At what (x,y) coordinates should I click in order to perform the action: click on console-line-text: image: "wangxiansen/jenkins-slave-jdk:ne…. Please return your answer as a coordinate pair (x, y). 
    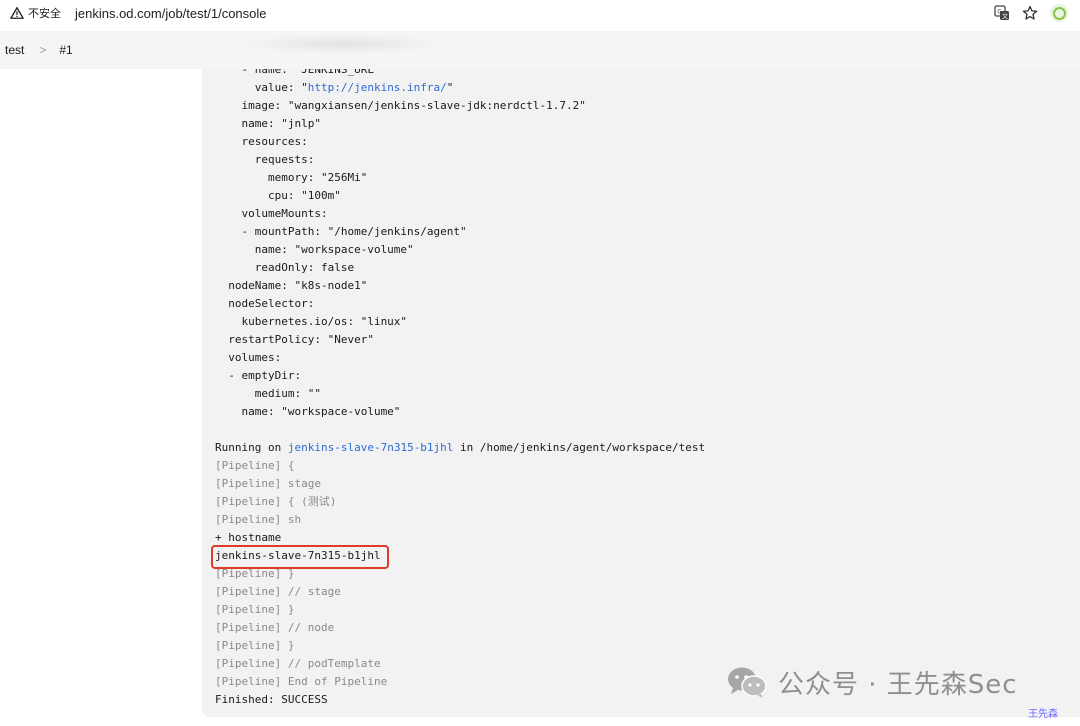
    Looking at the image, I should click on (400, 105).